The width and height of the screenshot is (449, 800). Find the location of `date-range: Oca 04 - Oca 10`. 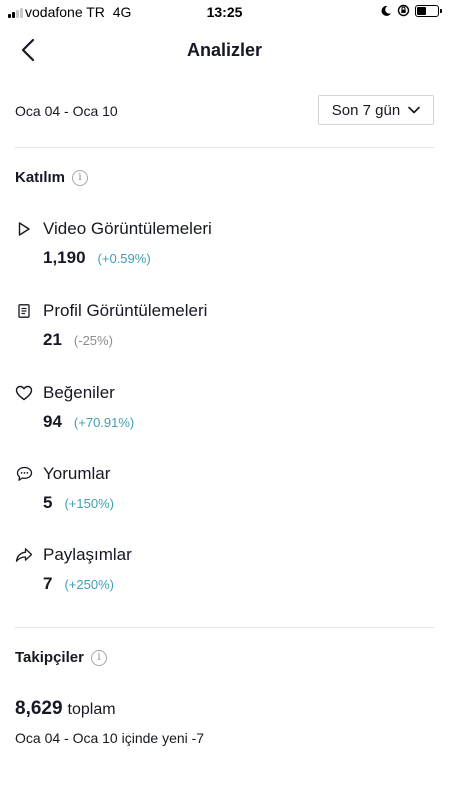

date-range: Oca 04 - Oca 10 is located at coordinates (66, 111).